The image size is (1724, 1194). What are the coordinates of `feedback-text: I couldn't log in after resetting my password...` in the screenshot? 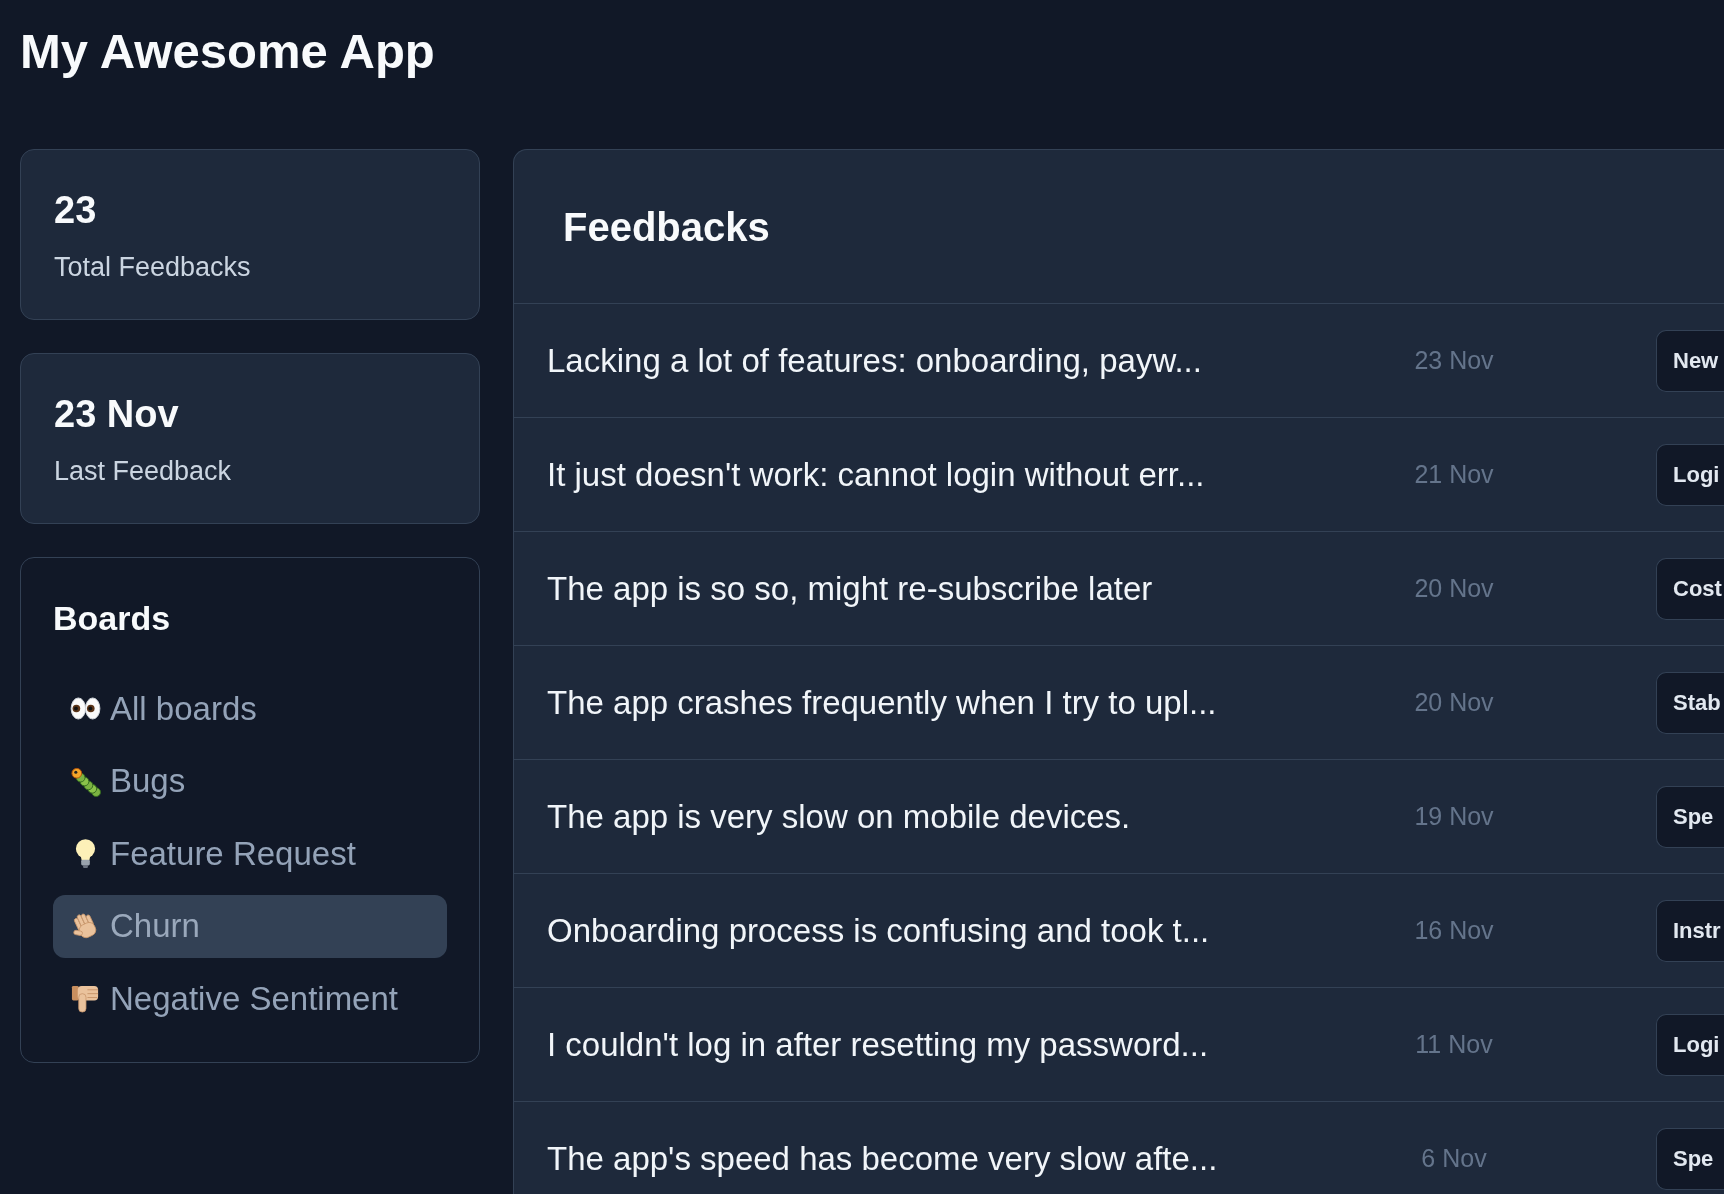 It's located at (878, 1044).